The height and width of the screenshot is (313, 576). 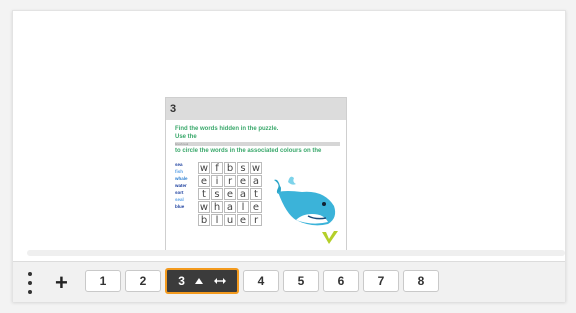 I want to click on page-tab-4: 4, so click(x=261, y=281).